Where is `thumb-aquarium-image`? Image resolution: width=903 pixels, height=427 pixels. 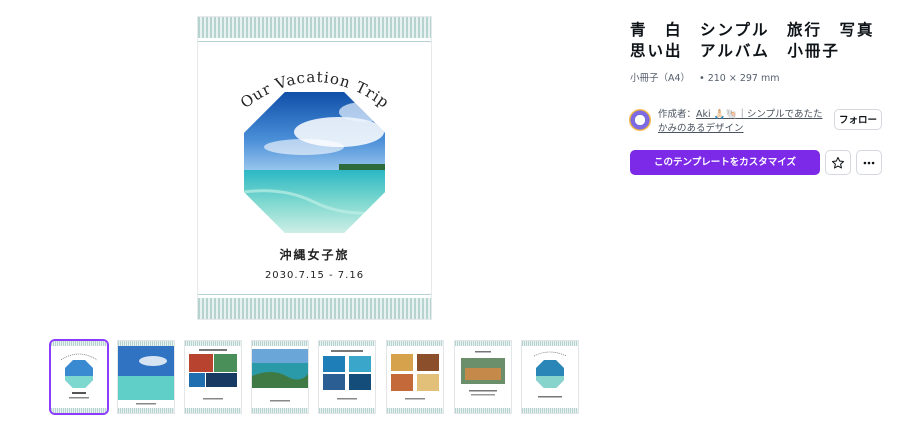
thumb-aquarium-image is located at coordinates (347, 375).